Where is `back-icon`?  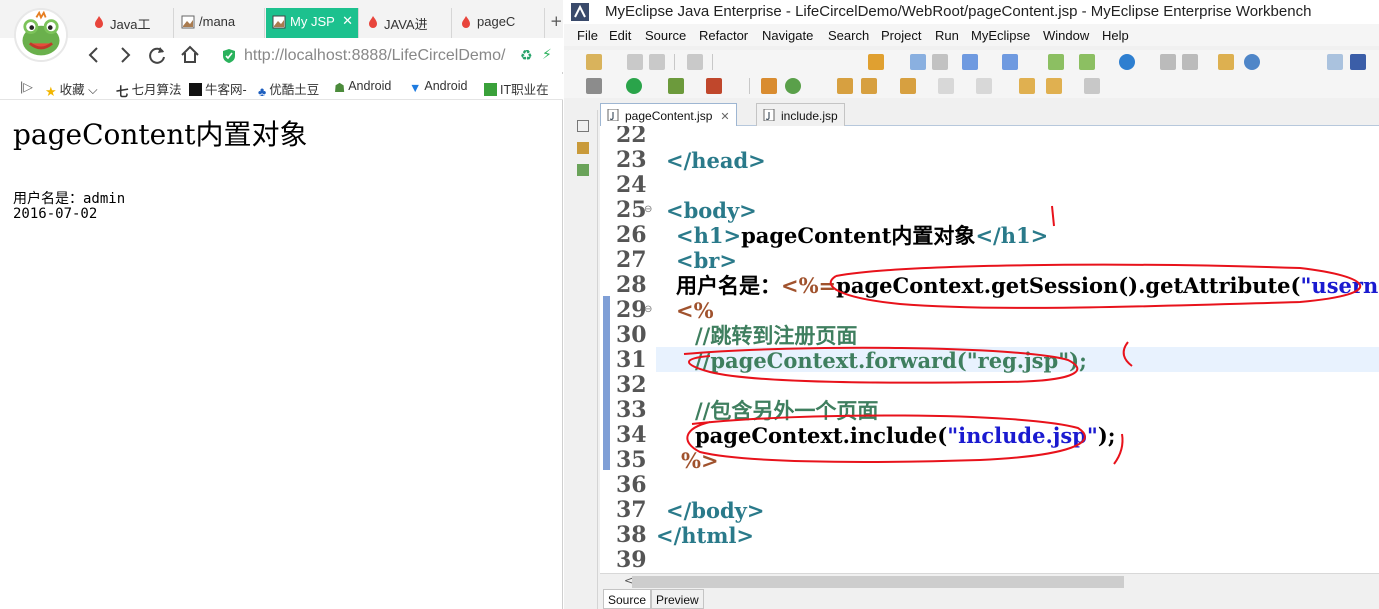
back-icon is located at coordinates (94, 55).